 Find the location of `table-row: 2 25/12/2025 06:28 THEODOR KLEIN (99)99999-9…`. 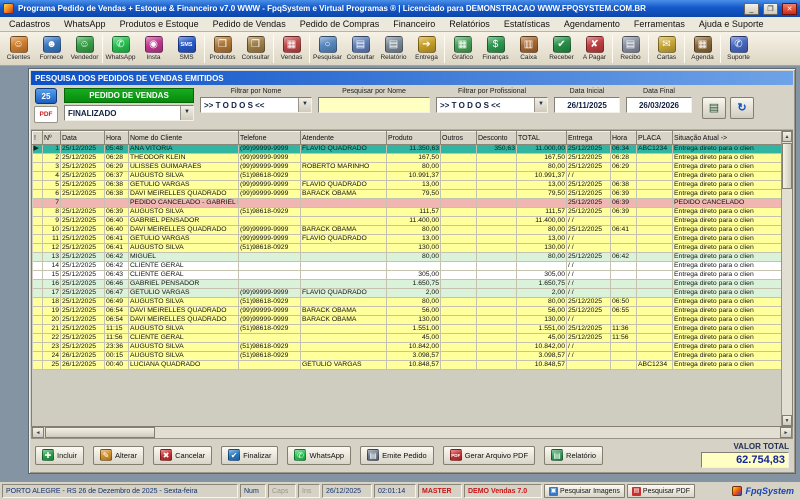

table-row: 2 25/12/2025 06:28 THEODOR KLEIN (99)99999-9… is located at coordinates (406, 158).